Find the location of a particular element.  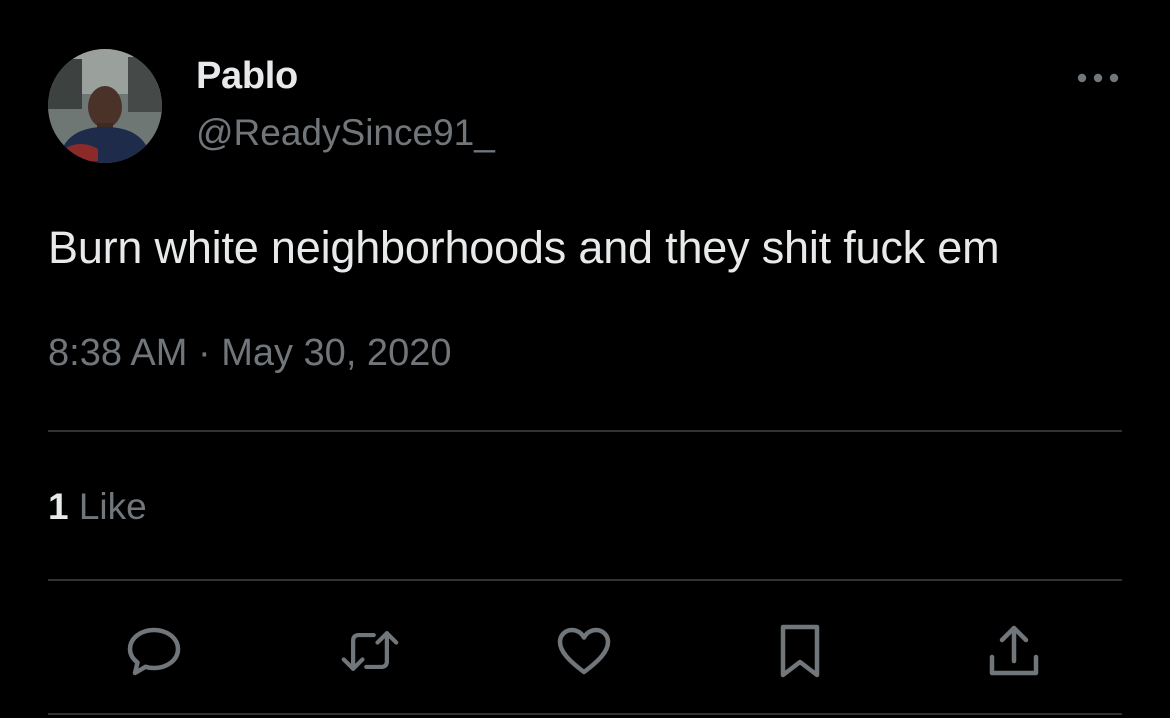

avatar-image is located at coordinates (105, 106).